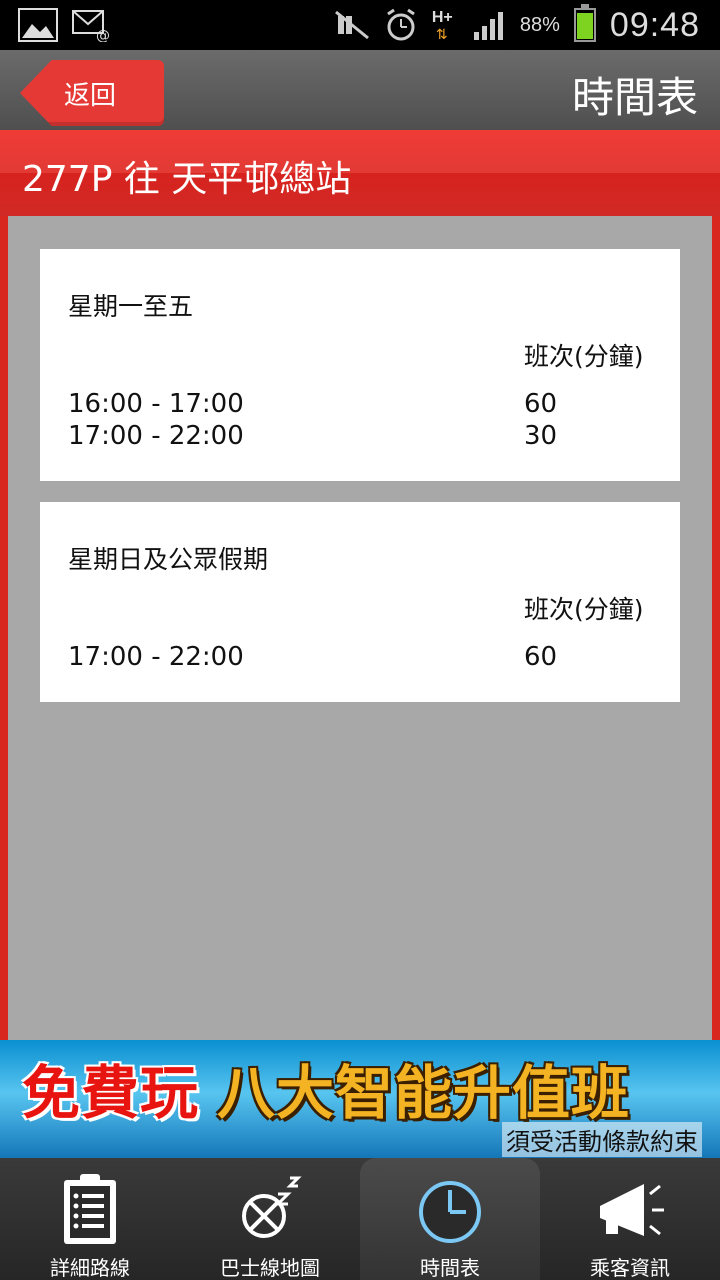  Describe the element at coordinates (584, 23) in the screenshot. I see `battery-icon` at that location.